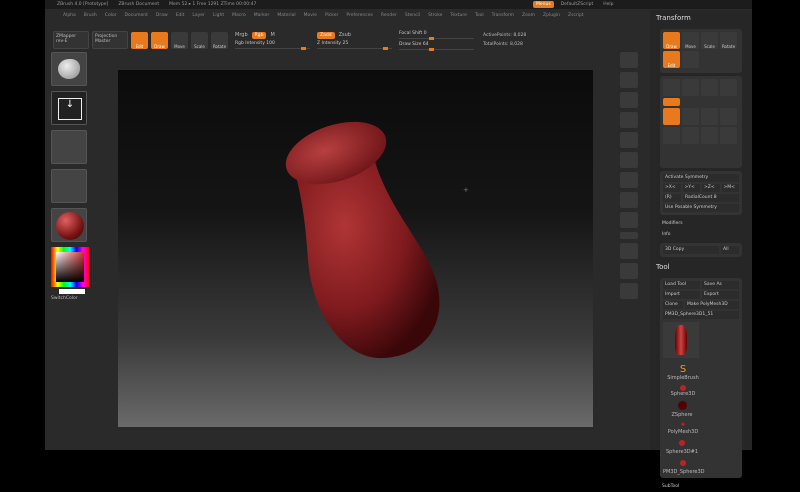 The width and height of the screenshot is (800, 492). I want to click on menu-edit: Edit, so click(180, 15).